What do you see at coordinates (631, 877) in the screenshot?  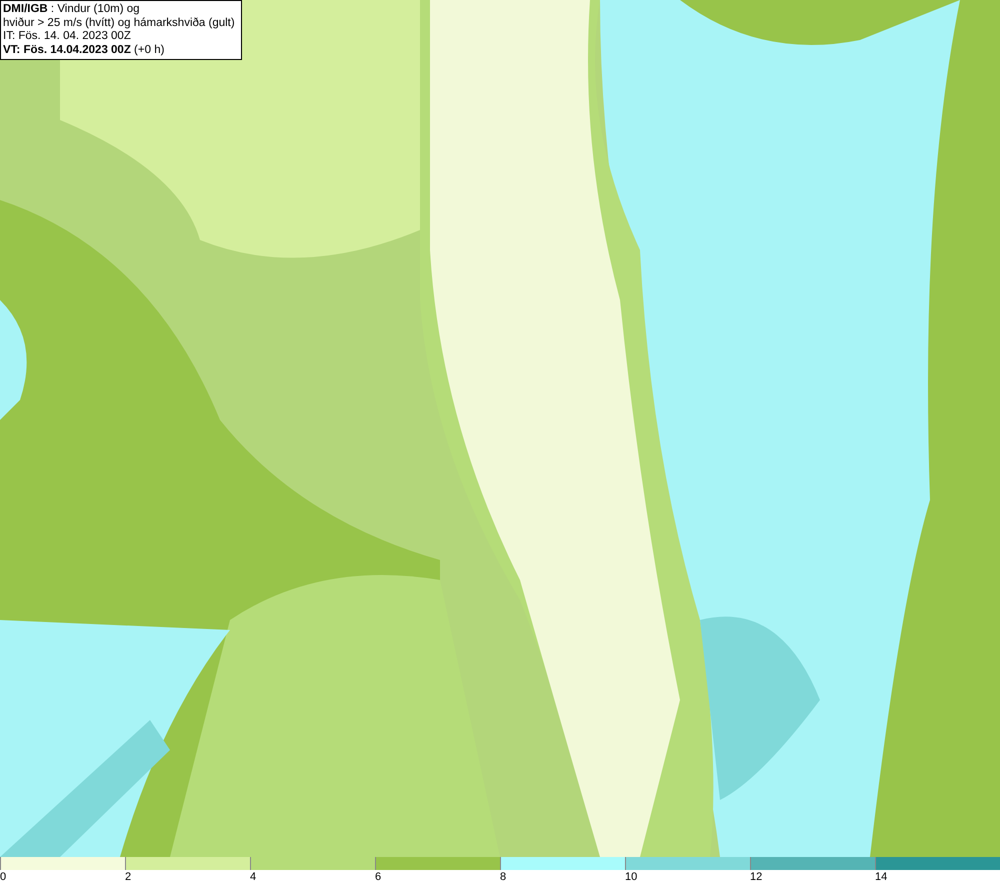 I see `scale-label: 10` at bounding box center [631, 877].